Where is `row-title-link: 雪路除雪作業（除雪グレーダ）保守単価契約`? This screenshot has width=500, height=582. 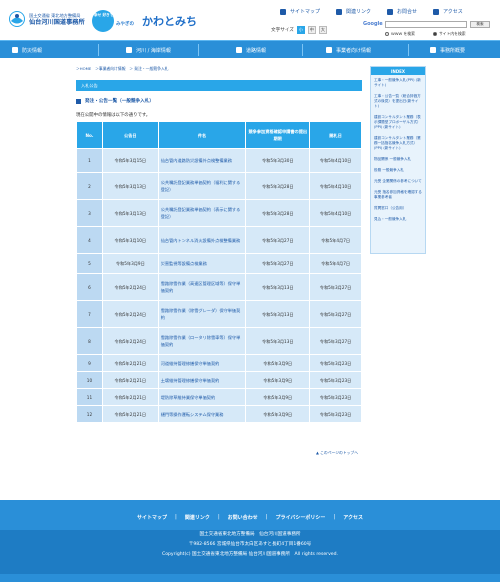 row-title-link: 雪路除雪作業（除雪グレーダ）保守単価契約 is located at coordinates (202, 314).